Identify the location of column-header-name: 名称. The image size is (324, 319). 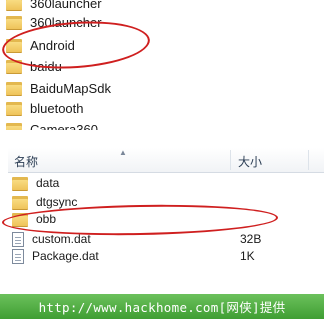
(26, 161).